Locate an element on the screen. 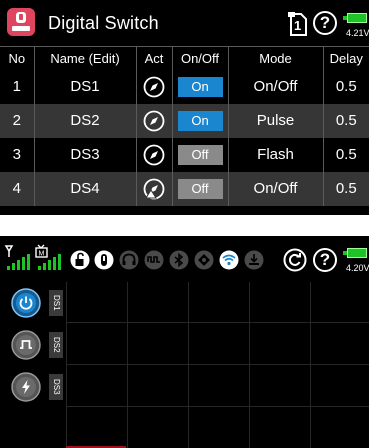 The width and height of the screenshot is (369, 448). switch-tab-ds3: DS3 is located at coordinates (56, 387).